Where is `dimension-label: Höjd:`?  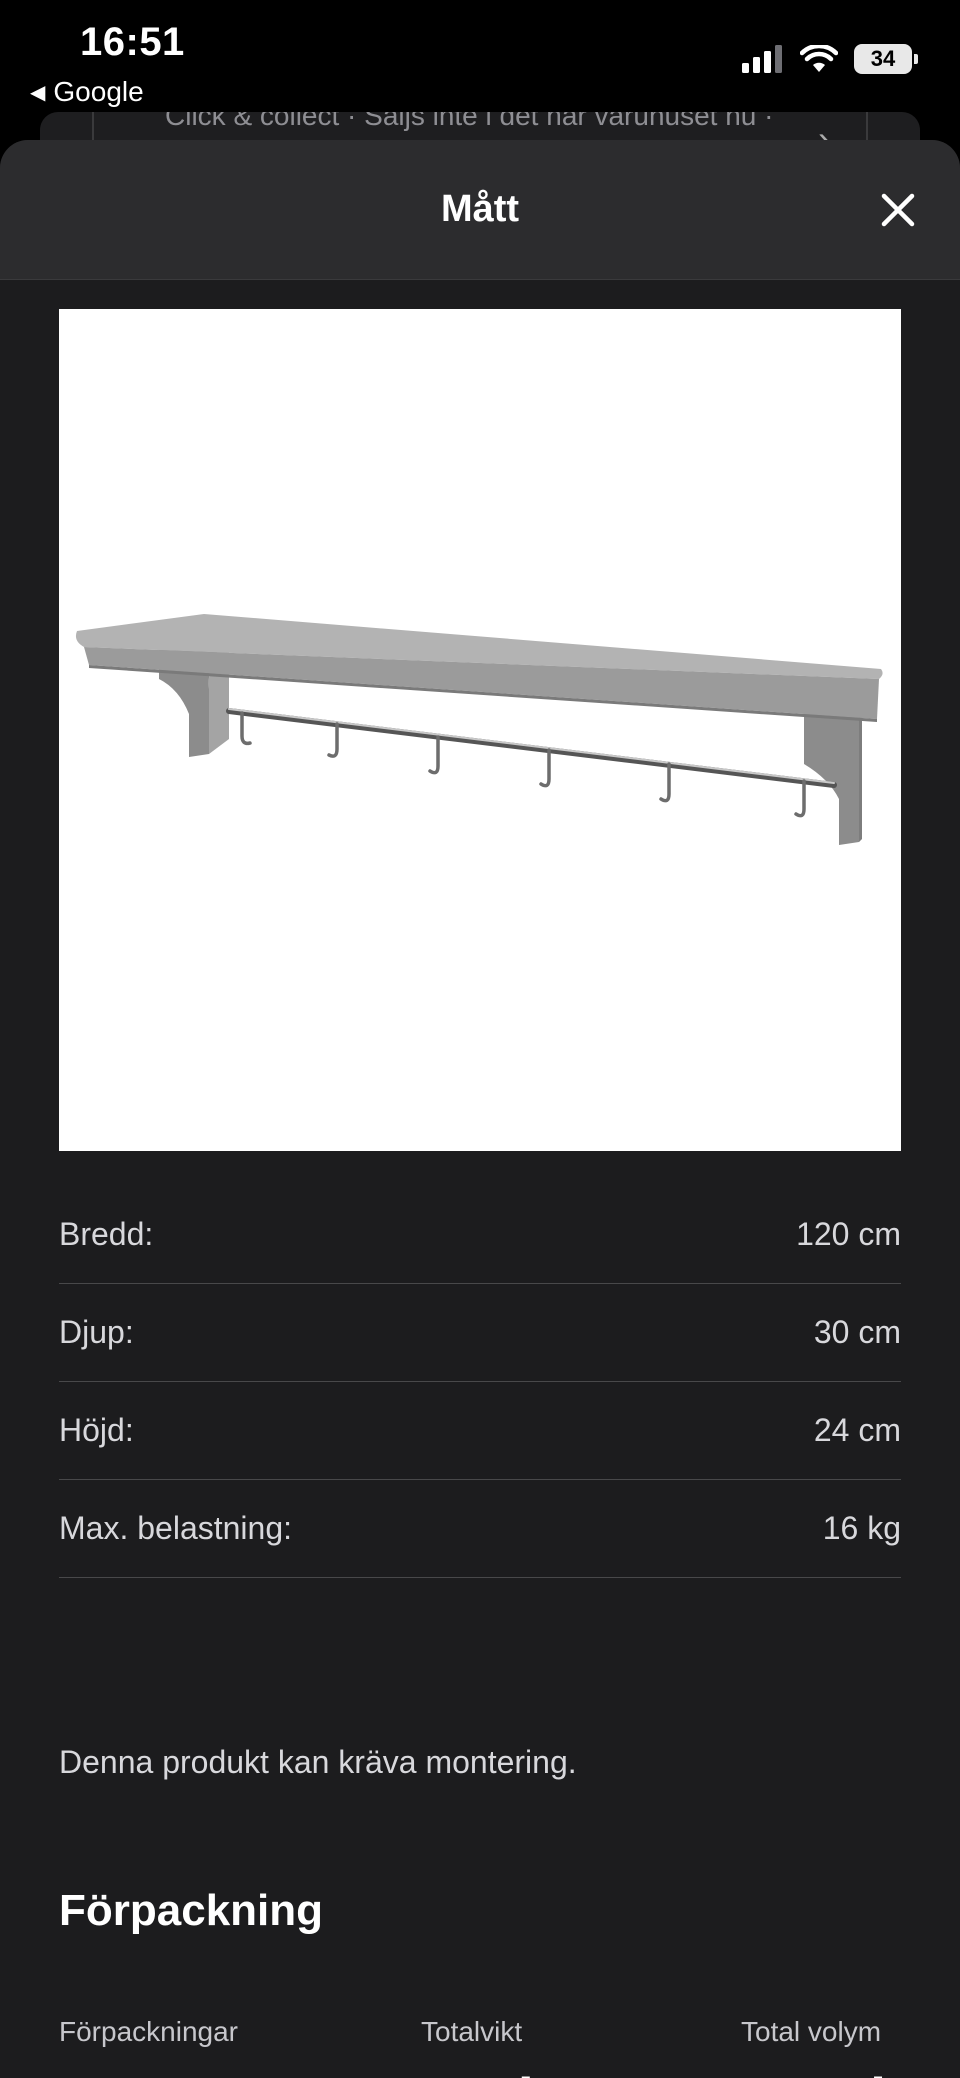
dimension-label: Höjd: is located at coordinates (96, 1430).